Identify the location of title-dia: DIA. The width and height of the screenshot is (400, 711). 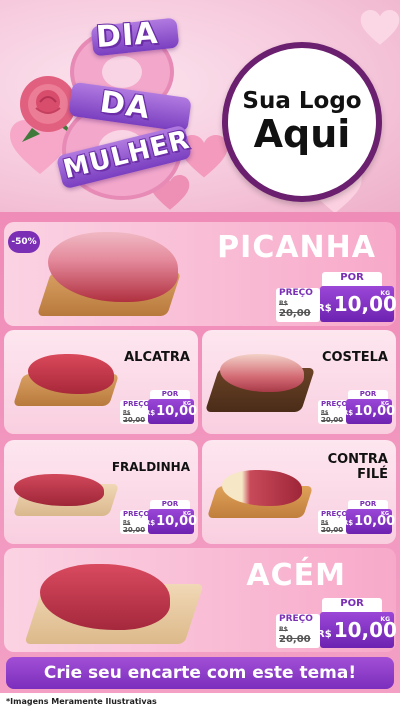
(127, 35).